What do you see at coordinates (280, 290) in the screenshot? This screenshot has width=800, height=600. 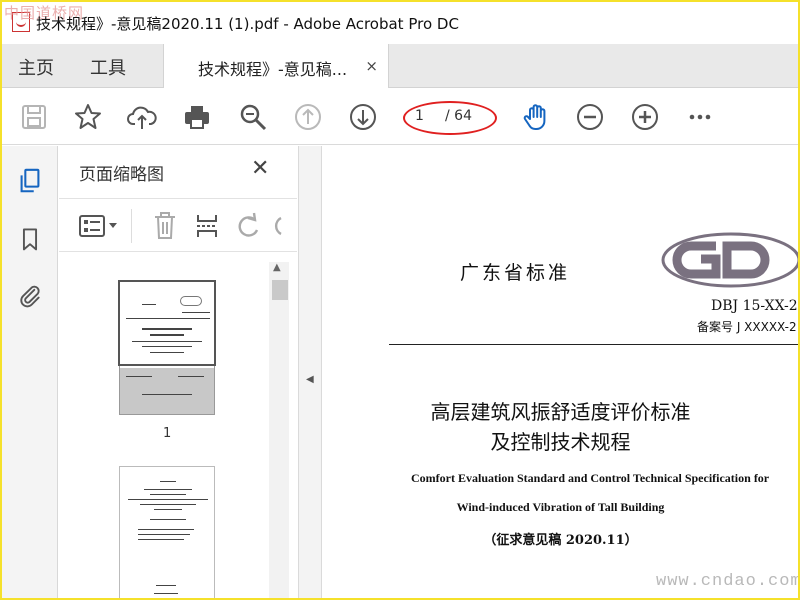 I see `scrollbar-thumb` at bounding box center [280, 290].